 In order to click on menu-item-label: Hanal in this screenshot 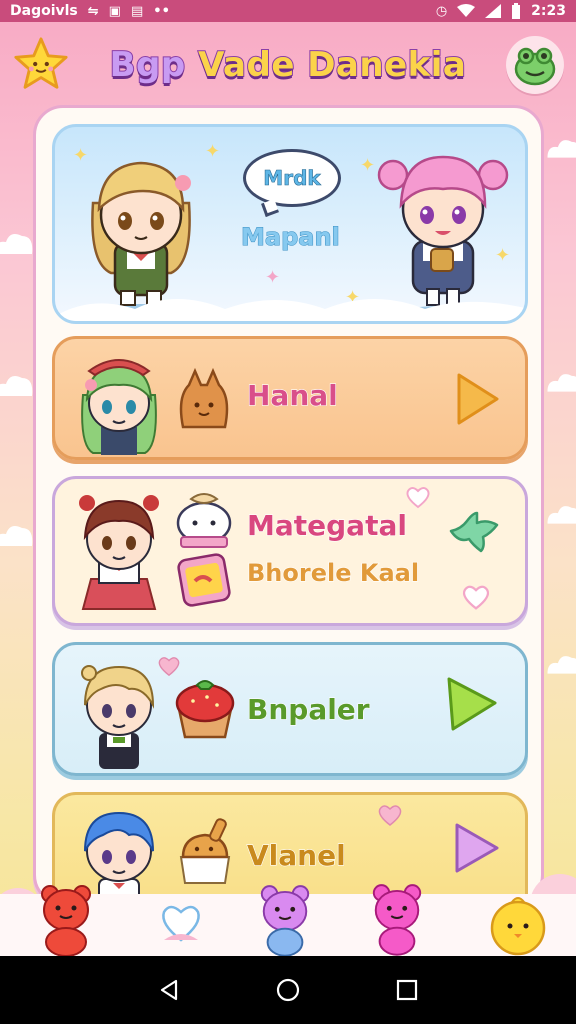, I will do `click(292, 395)`.